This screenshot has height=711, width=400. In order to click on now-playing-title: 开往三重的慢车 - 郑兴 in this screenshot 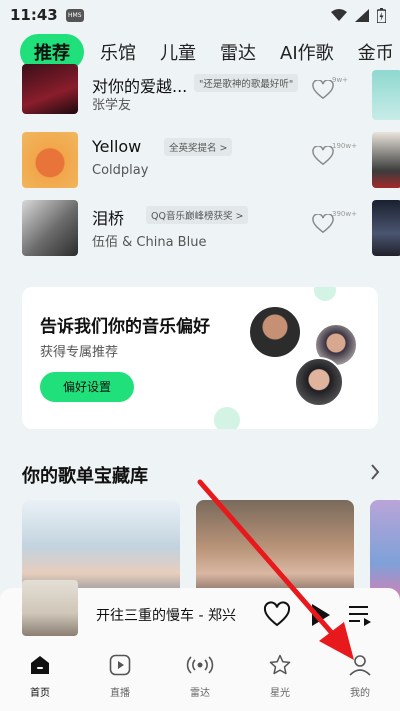, I will do `click(166, 616)`.